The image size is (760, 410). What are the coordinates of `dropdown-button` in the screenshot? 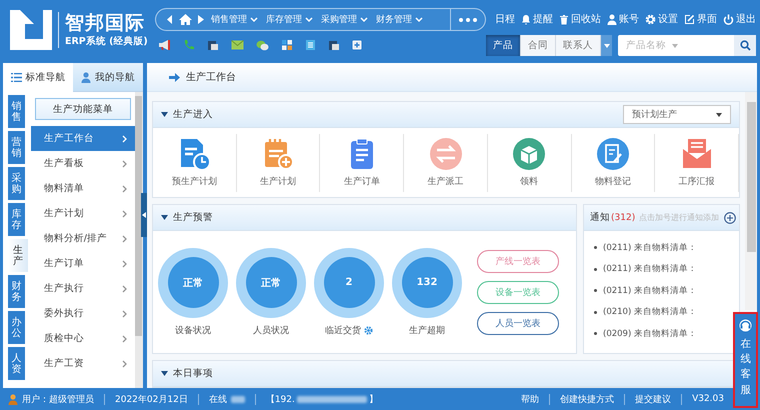 It's located at (606, 45).